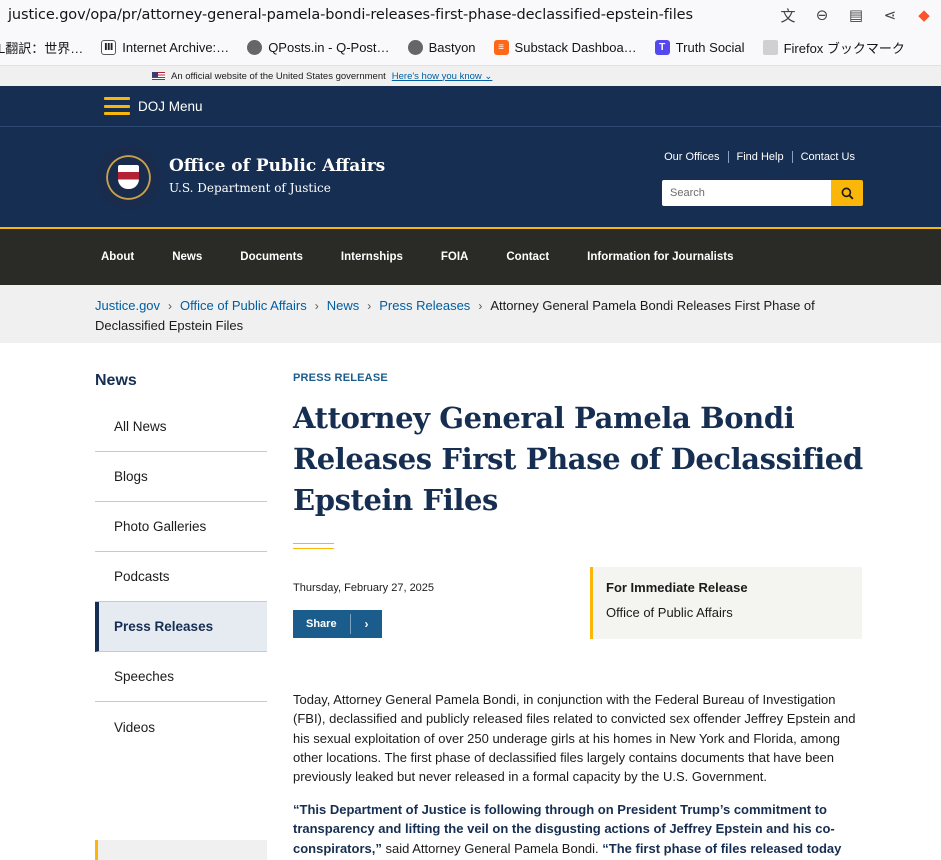 This screenshot has height=860, width=941. I want to click on zoom-icon: ⊖, so click(822, 15).